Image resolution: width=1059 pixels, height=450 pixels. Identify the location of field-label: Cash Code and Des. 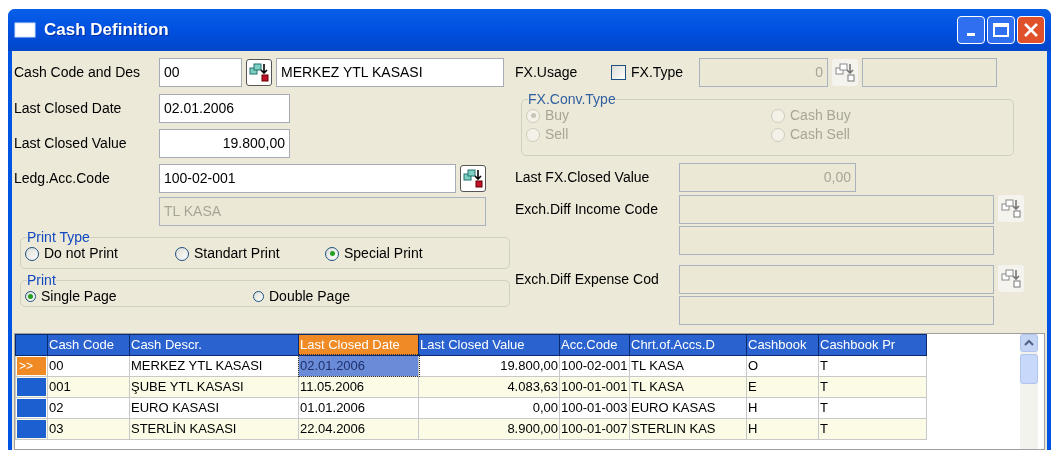
(78, 72).